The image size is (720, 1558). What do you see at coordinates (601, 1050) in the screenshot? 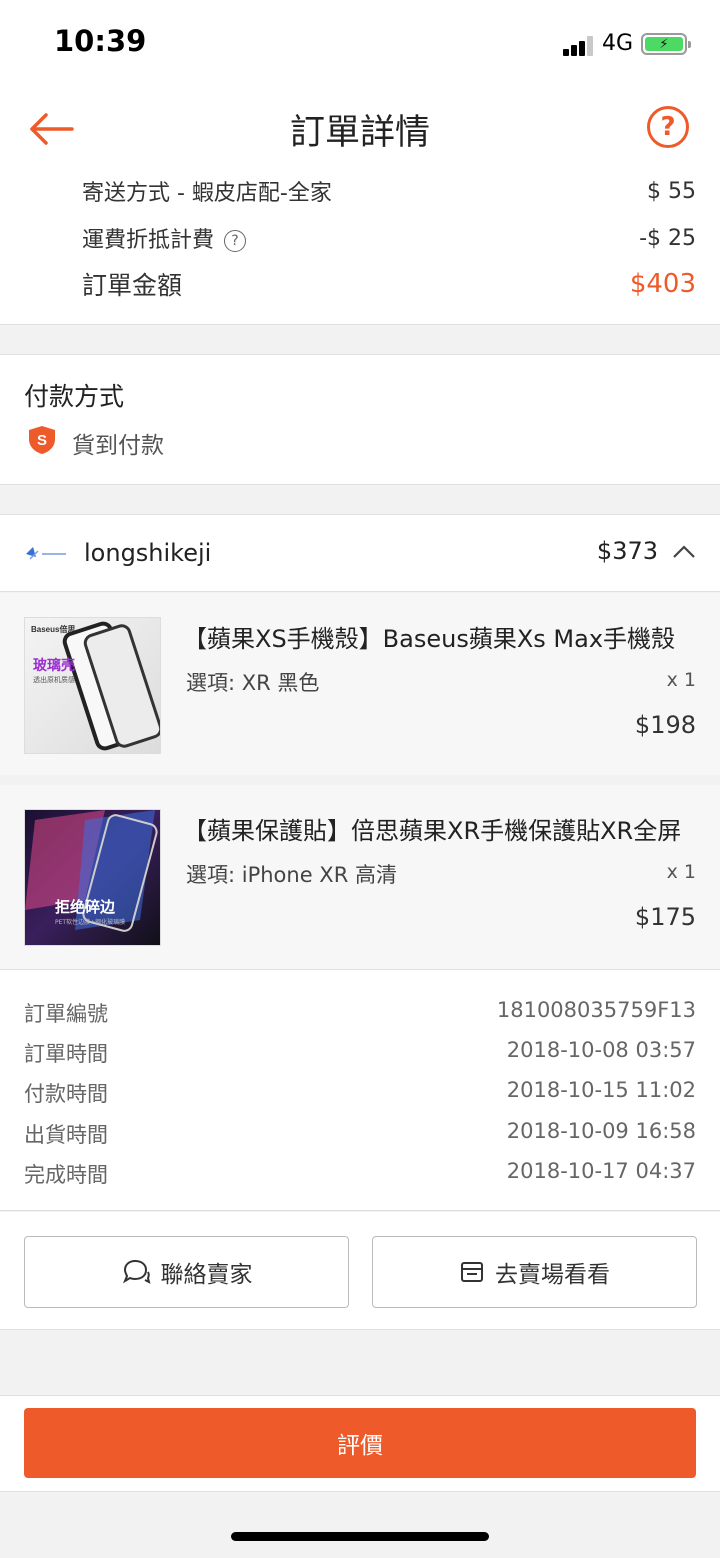
I see `order-info-value: 2018-10-08 03:57` at bounding box center [601, 1050].